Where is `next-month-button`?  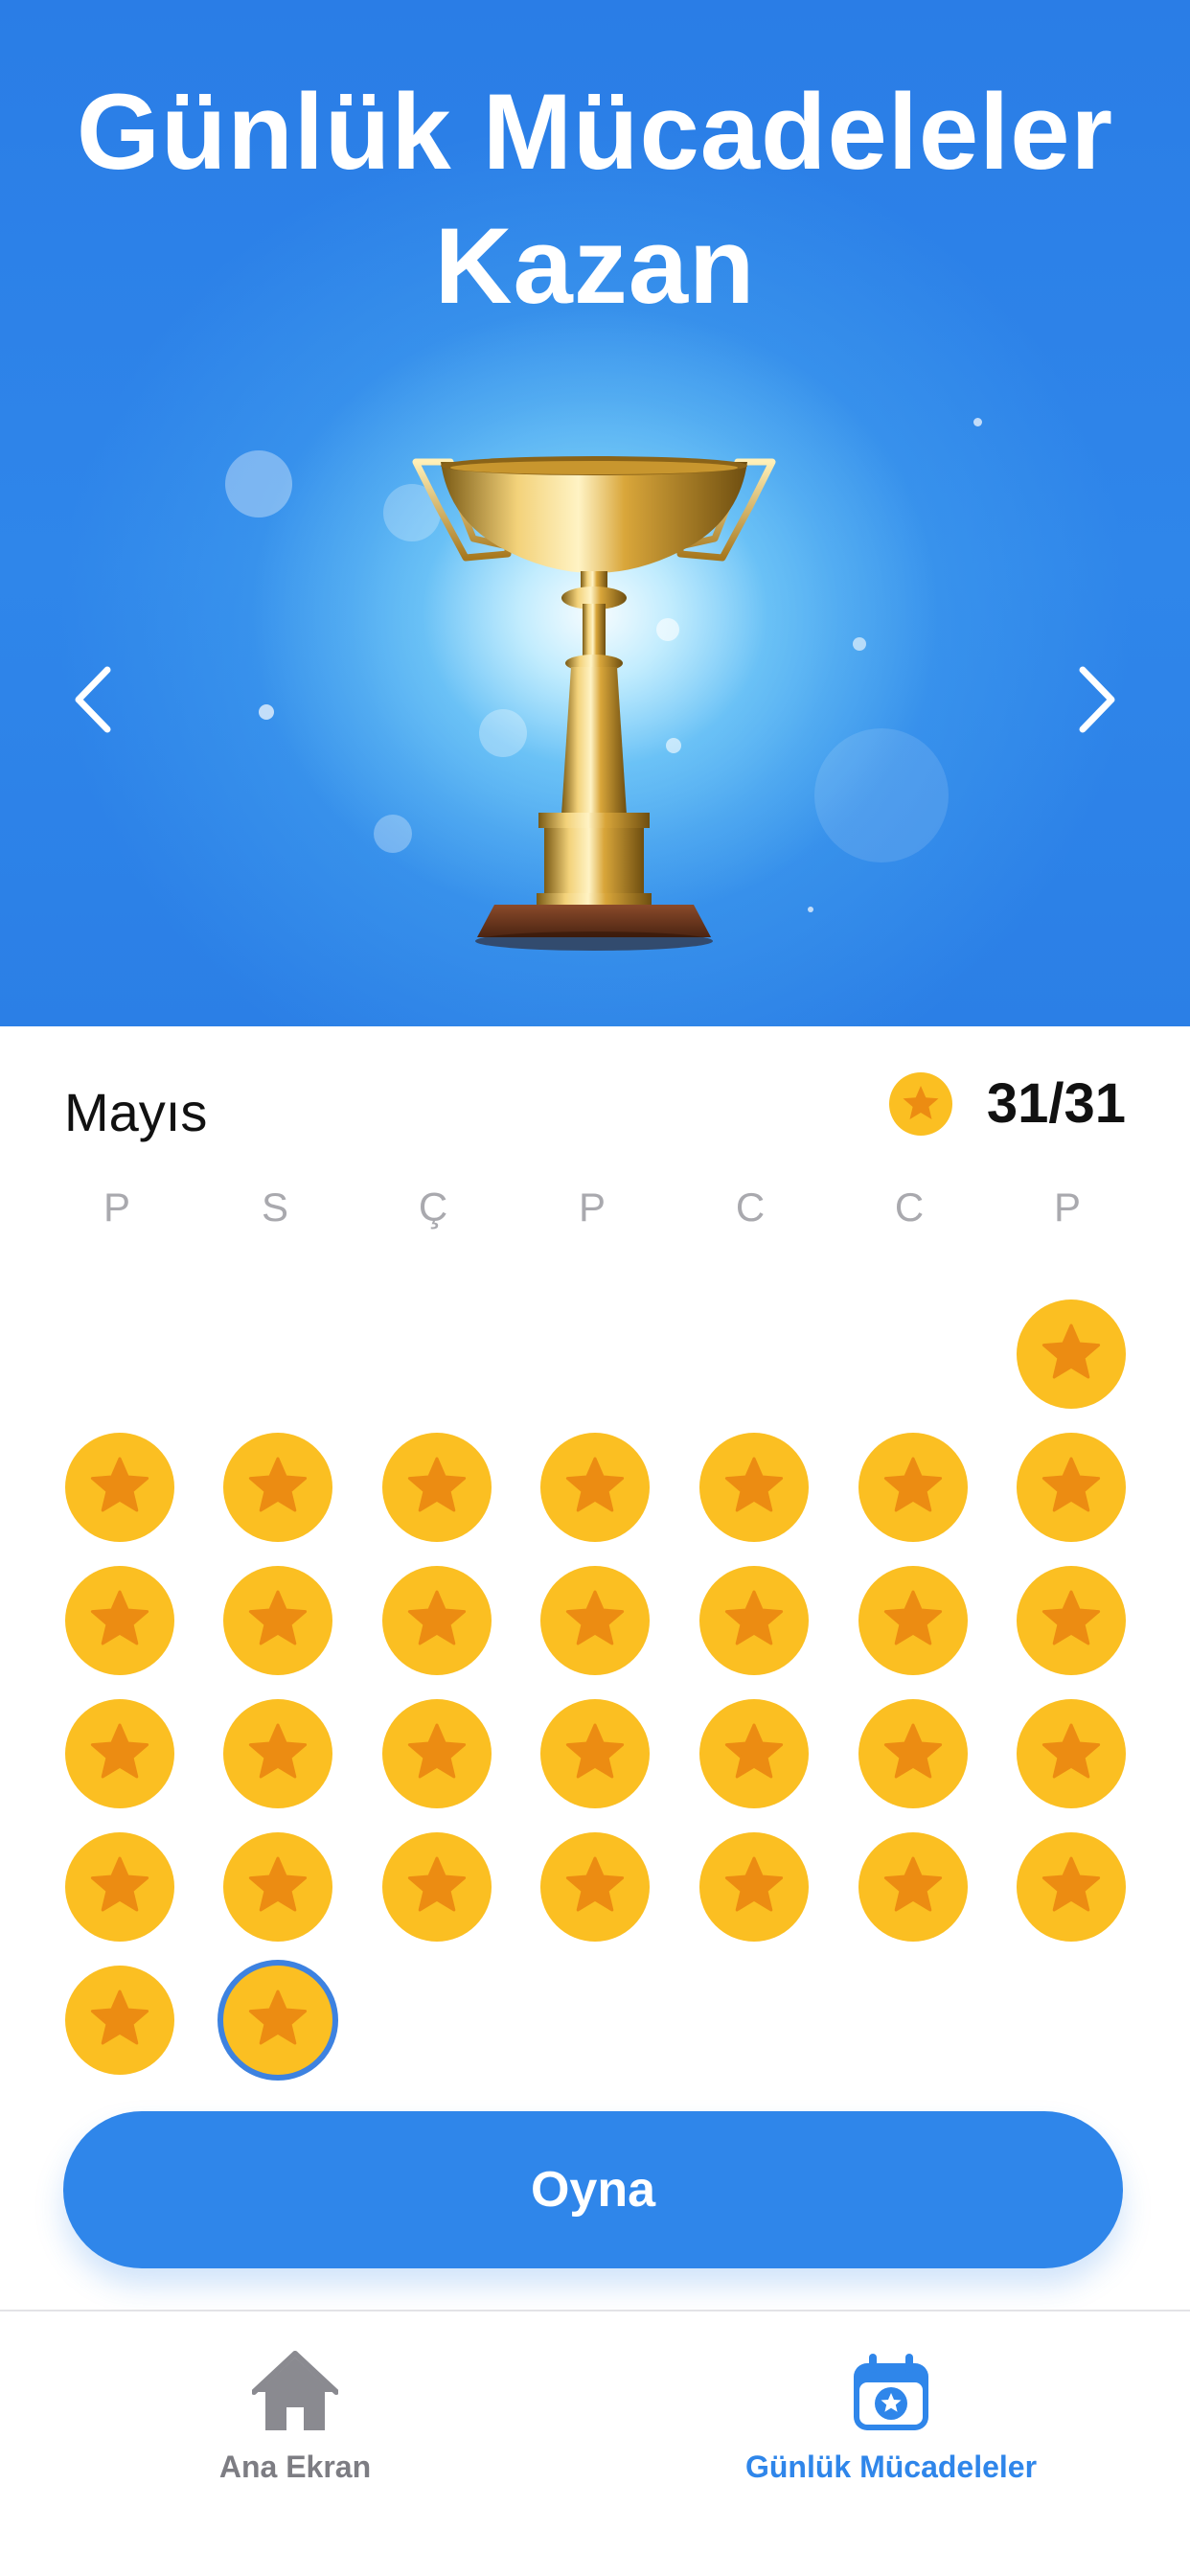 next-month-button is located at coordinates (1098, 699).